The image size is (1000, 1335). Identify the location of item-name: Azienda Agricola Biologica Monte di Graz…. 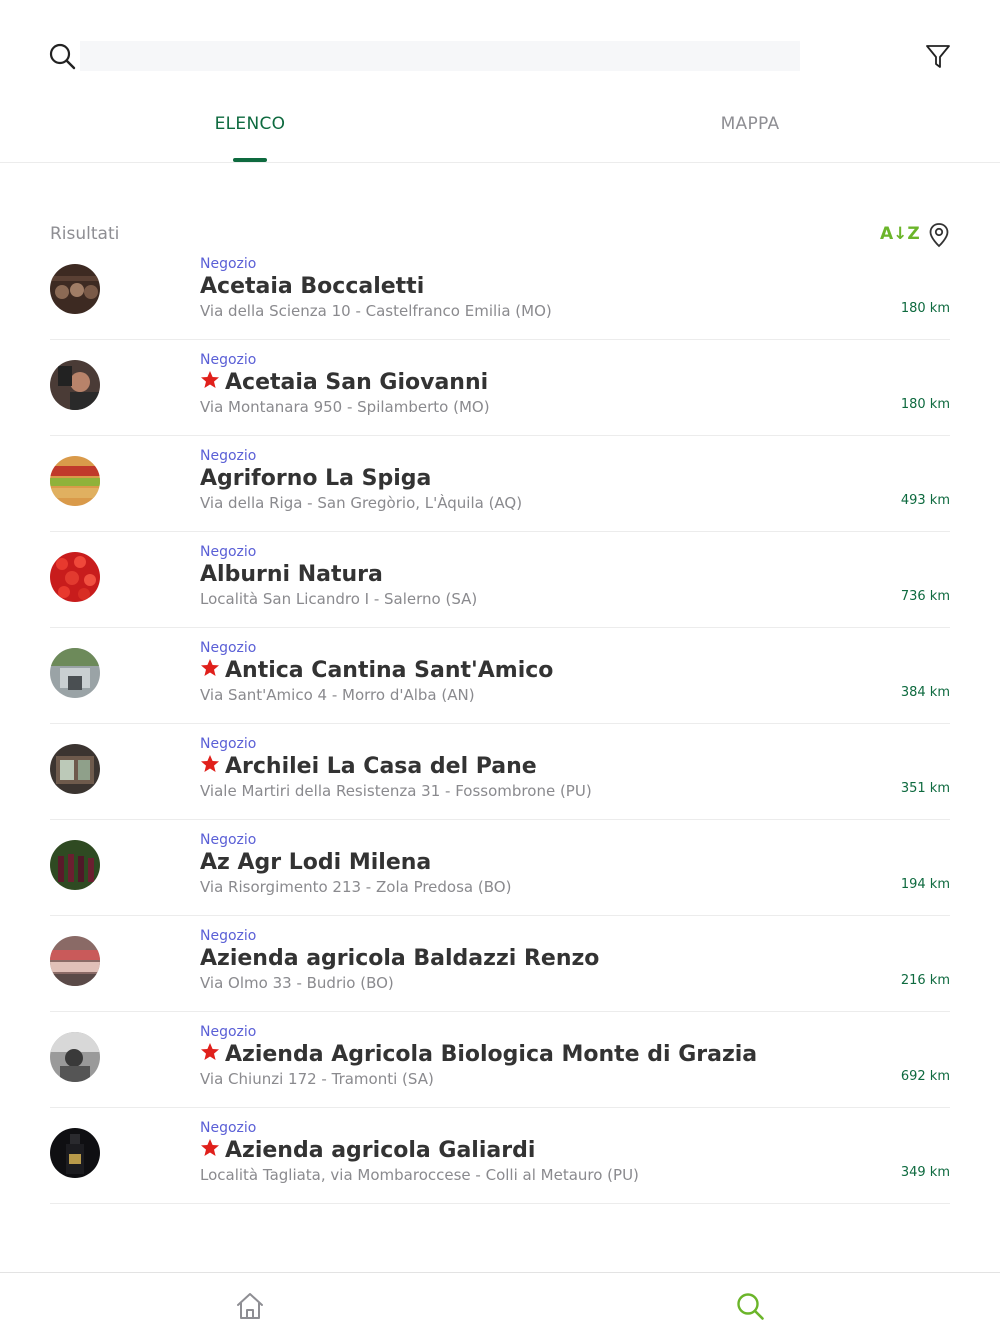
(491, 1054).